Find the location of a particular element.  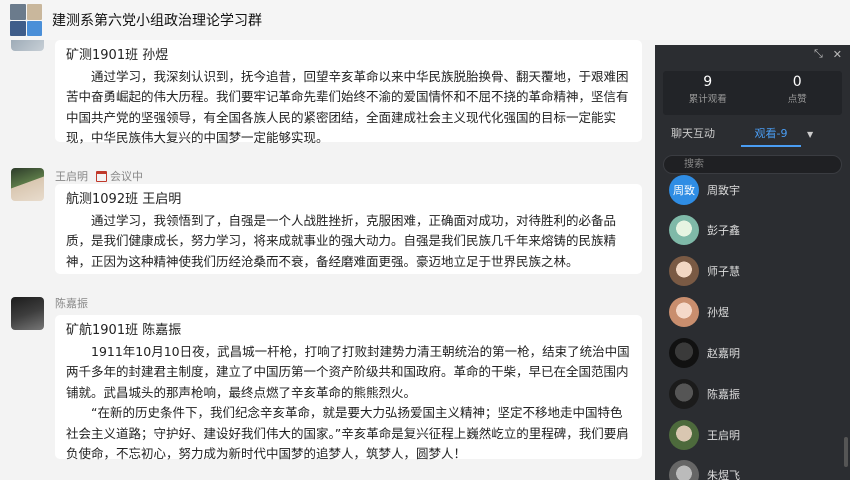

message-title: 航测1092班 王启明 is located at coordinates (124, 199).